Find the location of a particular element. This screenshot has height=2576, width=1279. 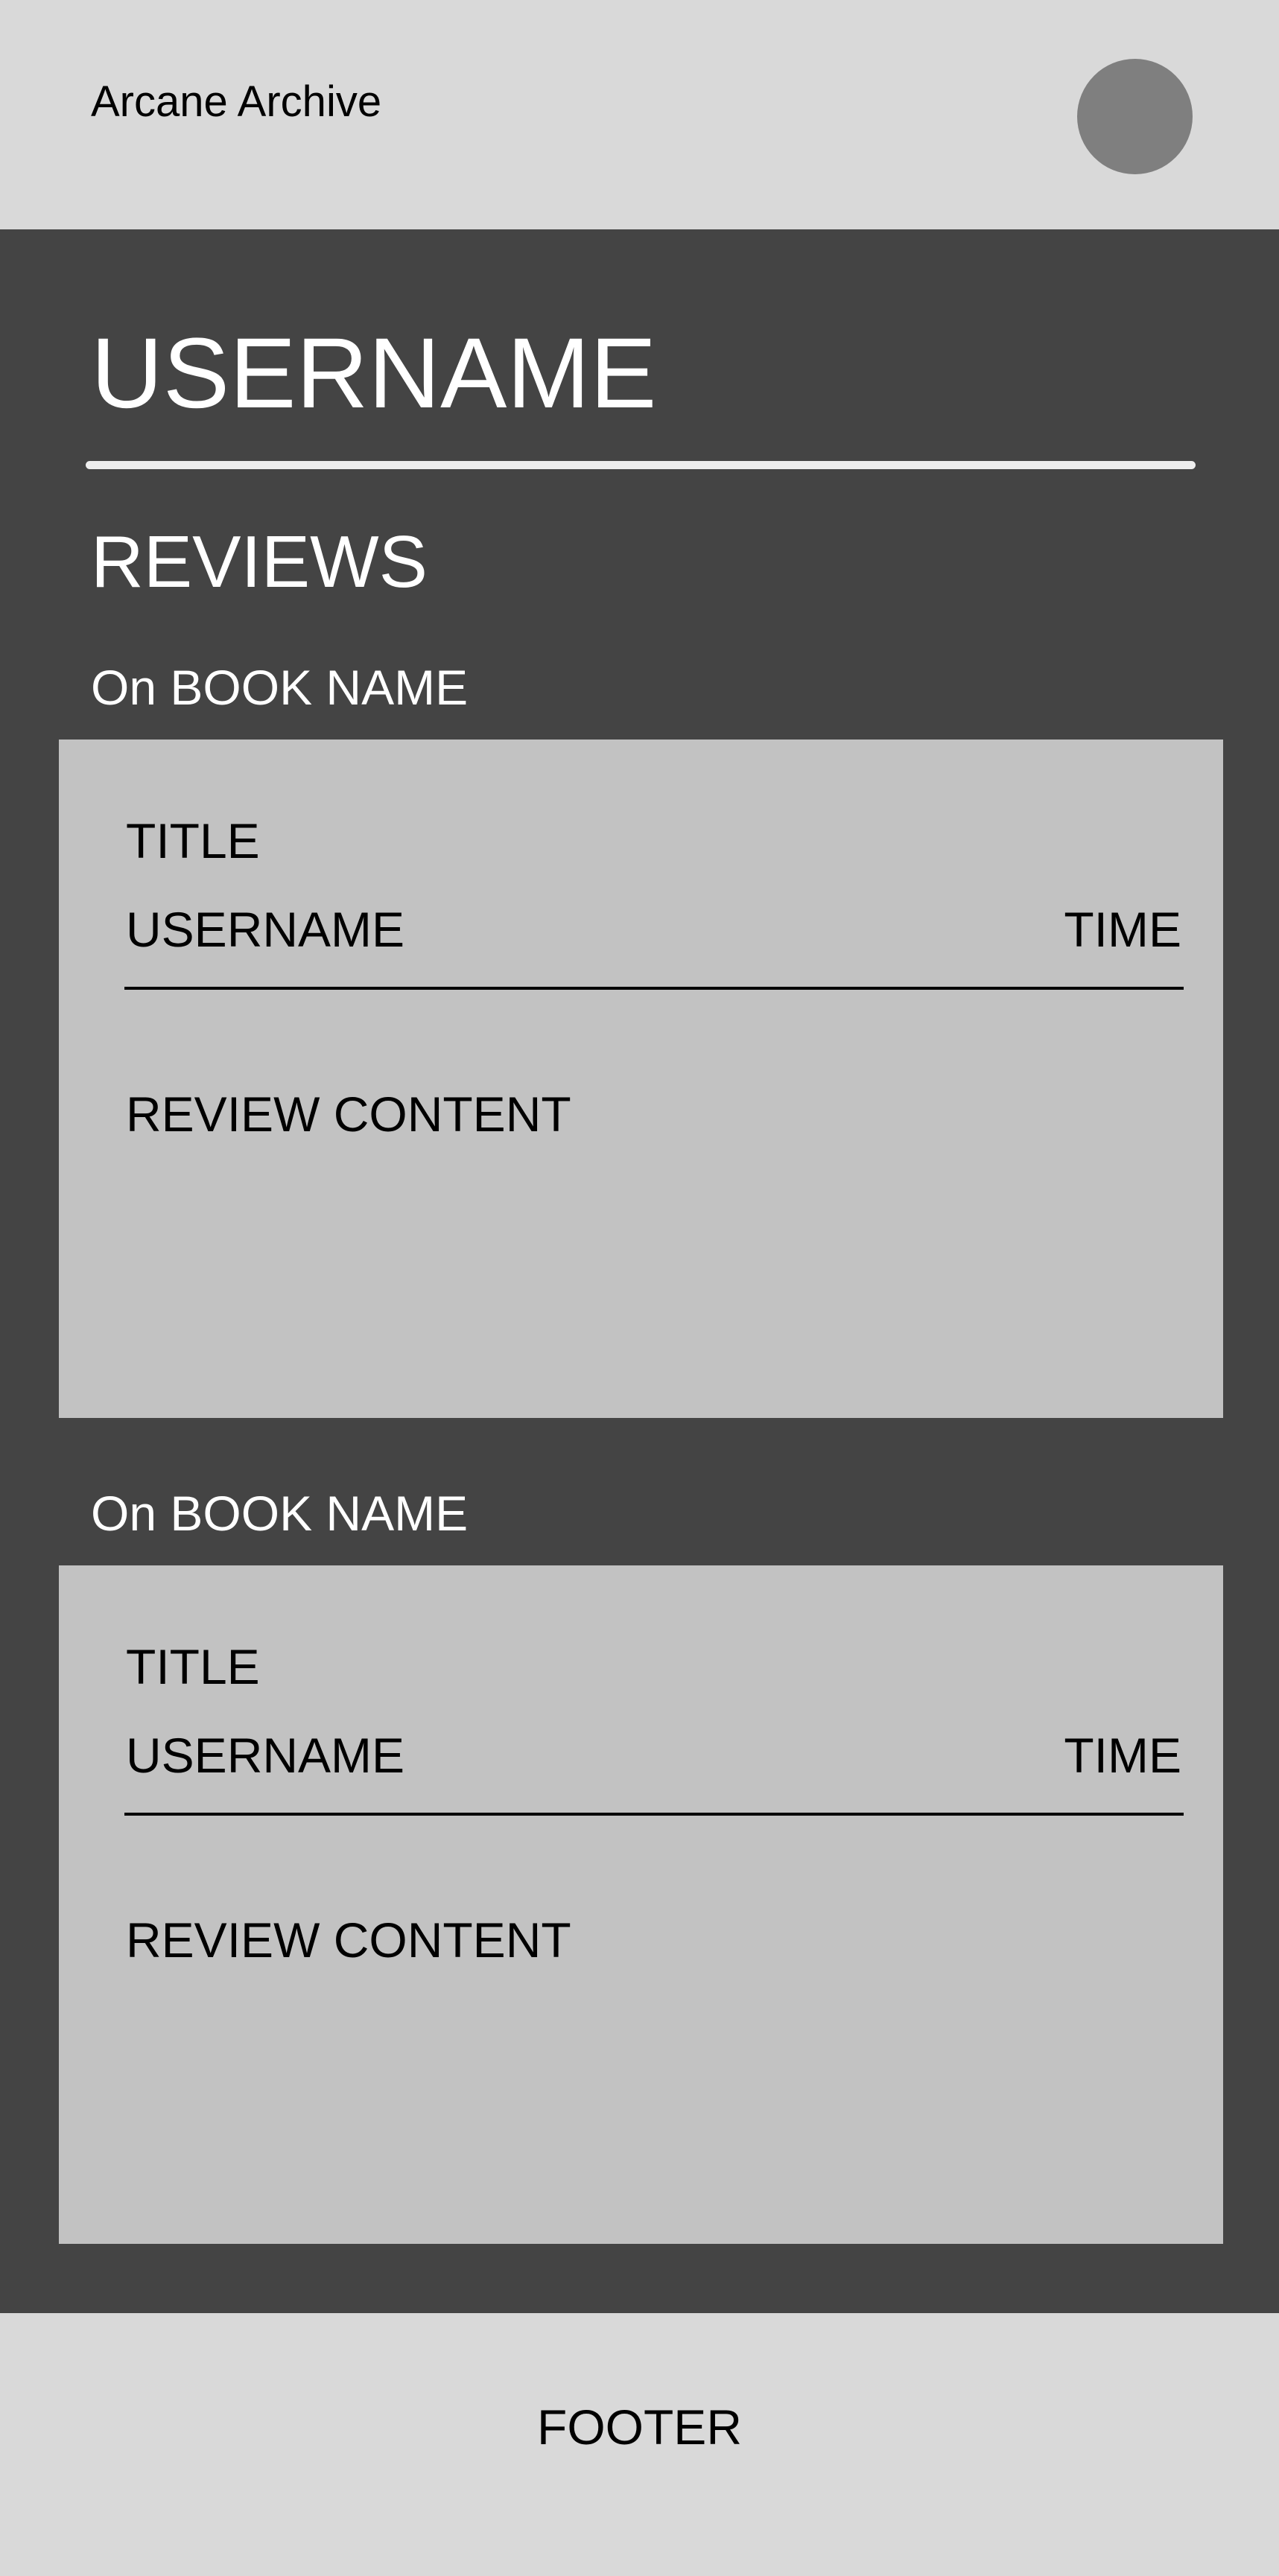

header: Arcane Archive is located at coordinates (639, 114).